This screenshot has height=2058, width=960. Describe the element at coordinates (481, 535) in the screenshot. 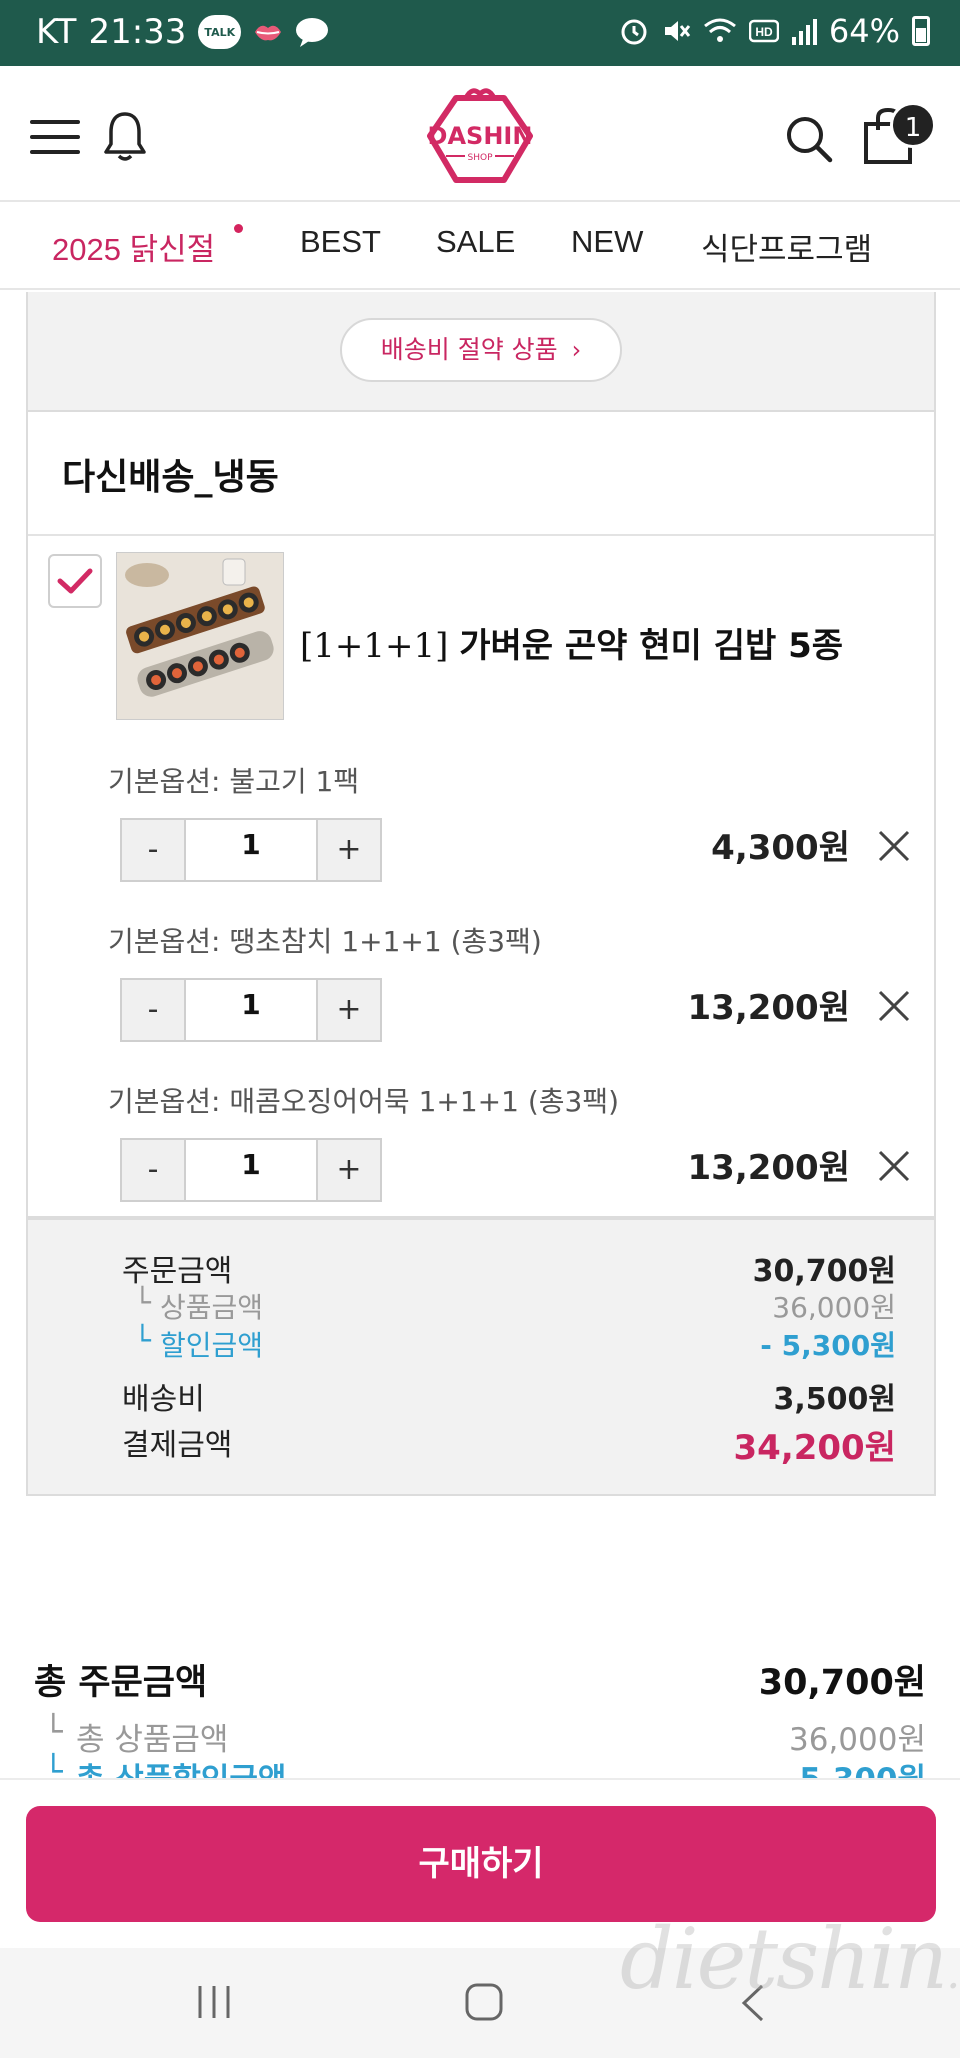

I see `divider` at that location.